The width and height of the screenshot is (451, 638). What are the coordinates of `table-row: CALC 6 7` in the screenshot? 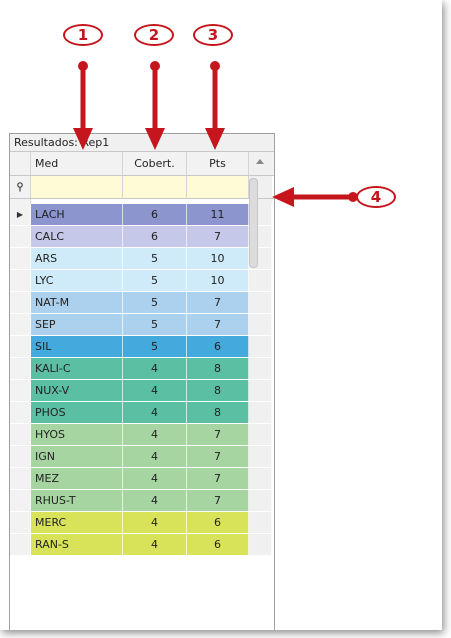 It's located at (142, 237).